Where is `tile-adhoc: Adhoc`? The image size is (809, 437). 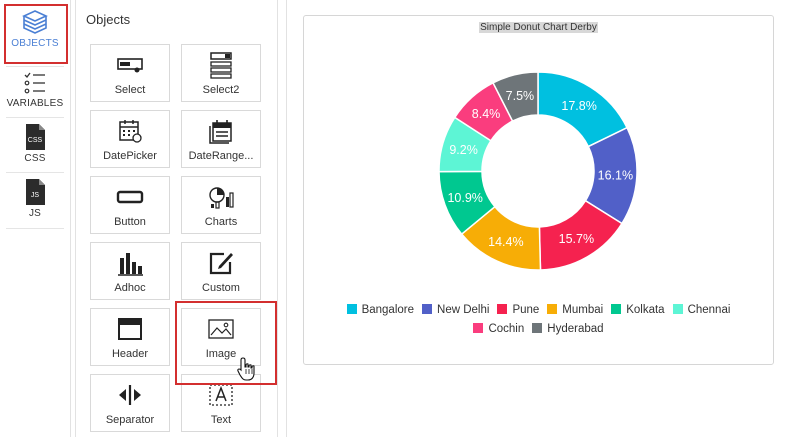
tile-adhoc: Adhoc is located at coordinates (130, 271).